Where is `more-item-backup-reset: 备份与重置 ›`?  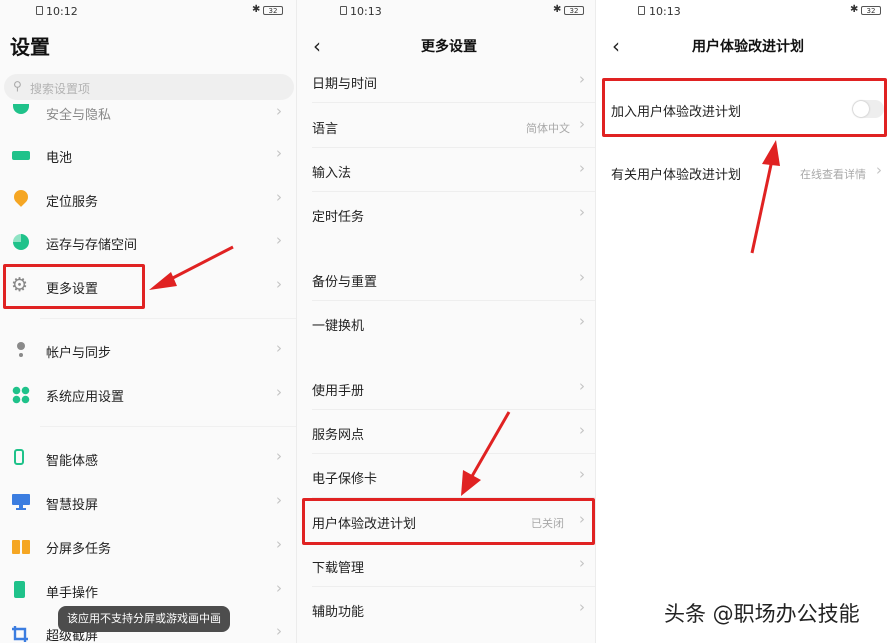 more-item-backup-reset: 备份与重置 › is located at coordinates (446, 279).